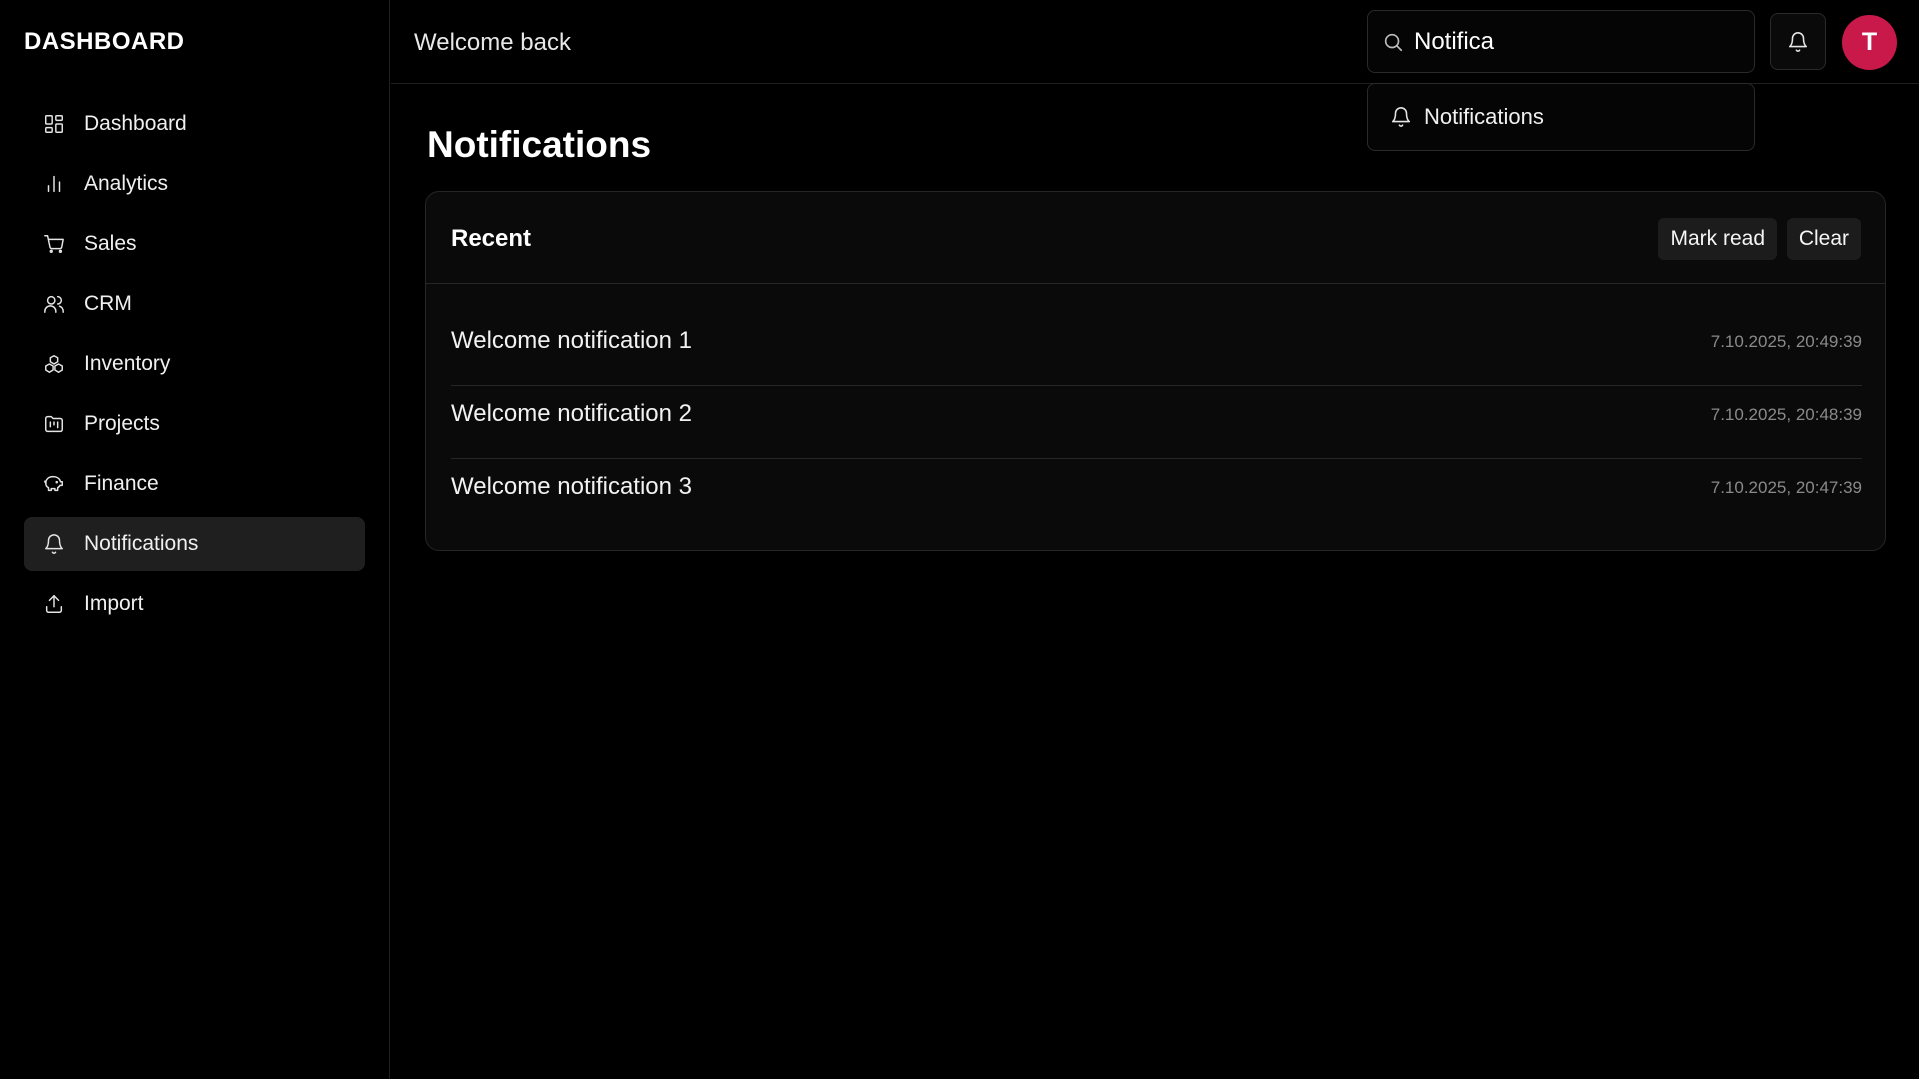 The width and height of the screenshot is (1919, 1079). What do you see at coordinates (54, 124) in the screenshot?
I see `dashboard-grid-icon` at bounding box center [54, 124].